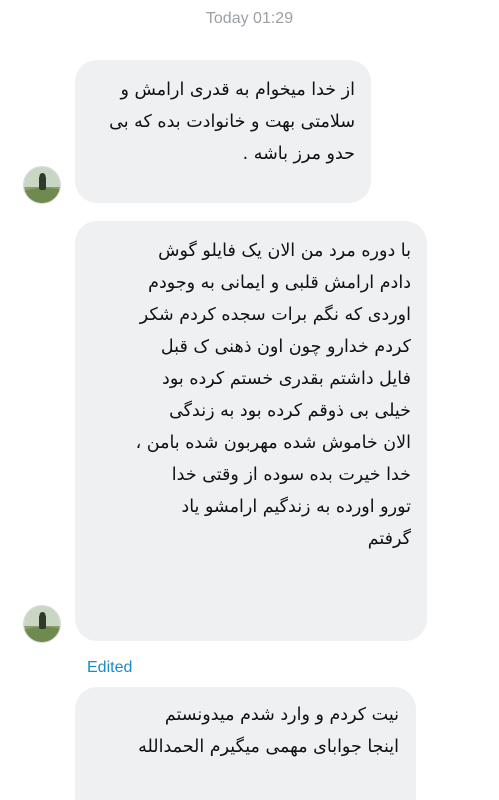 This screenshot has width=499, height=800. I want to click on message-text-line: خدا خیرت بده سوده از وقتی خدا, so click(291, 475).